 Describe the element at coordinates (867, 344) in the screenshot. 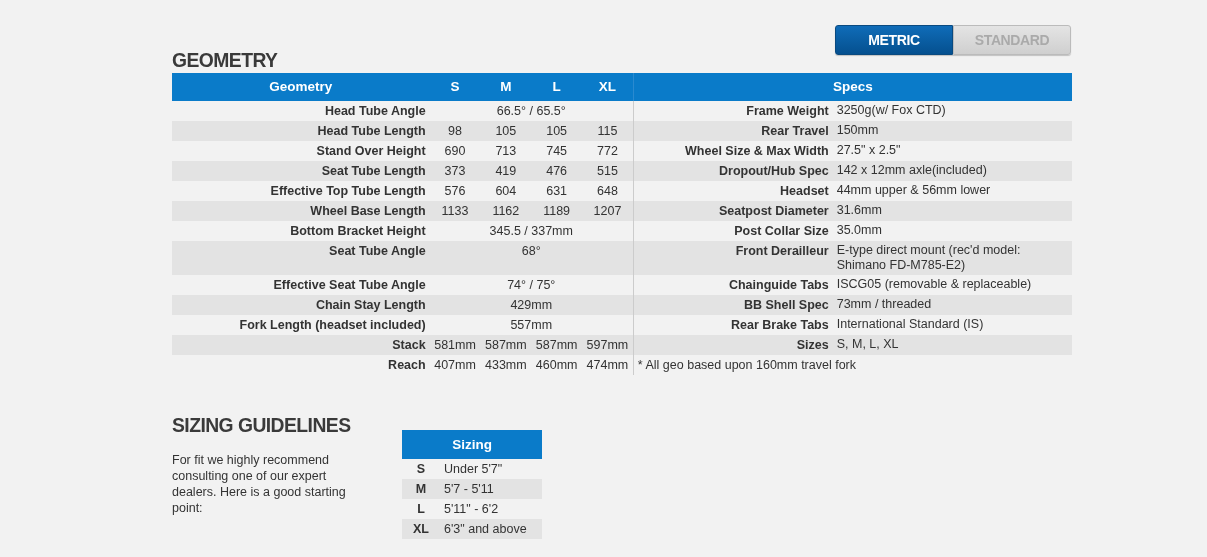

I see `table-cell: S, M, L, XL` at that location.